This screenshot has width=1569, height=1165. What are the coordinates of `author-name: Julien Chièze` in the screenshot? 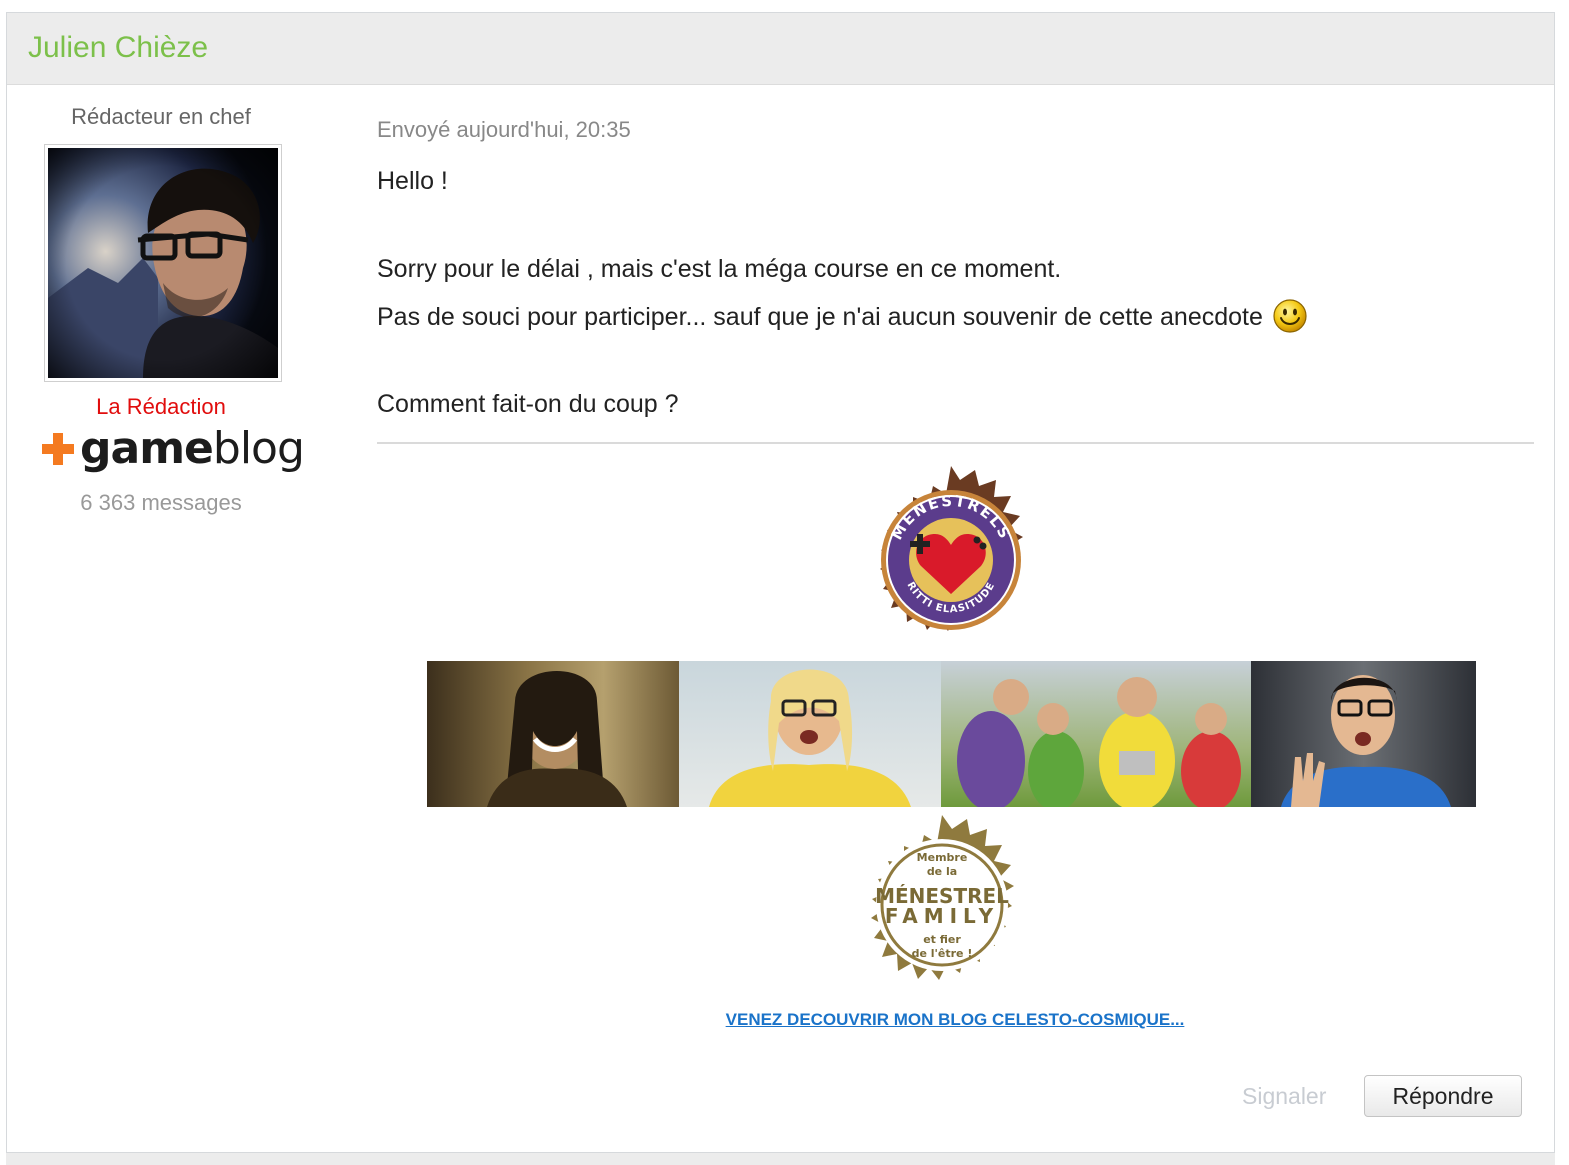 It's located at (118, 48).